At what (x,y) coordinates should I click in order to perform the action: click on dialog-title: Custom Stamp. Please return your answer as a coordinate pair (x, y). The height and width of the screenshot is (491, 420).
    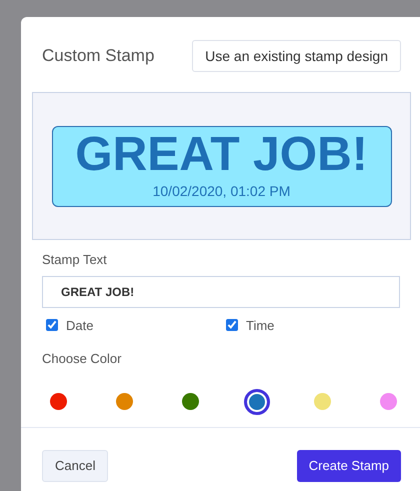
    Looking at the image, I should click on (98, 56).